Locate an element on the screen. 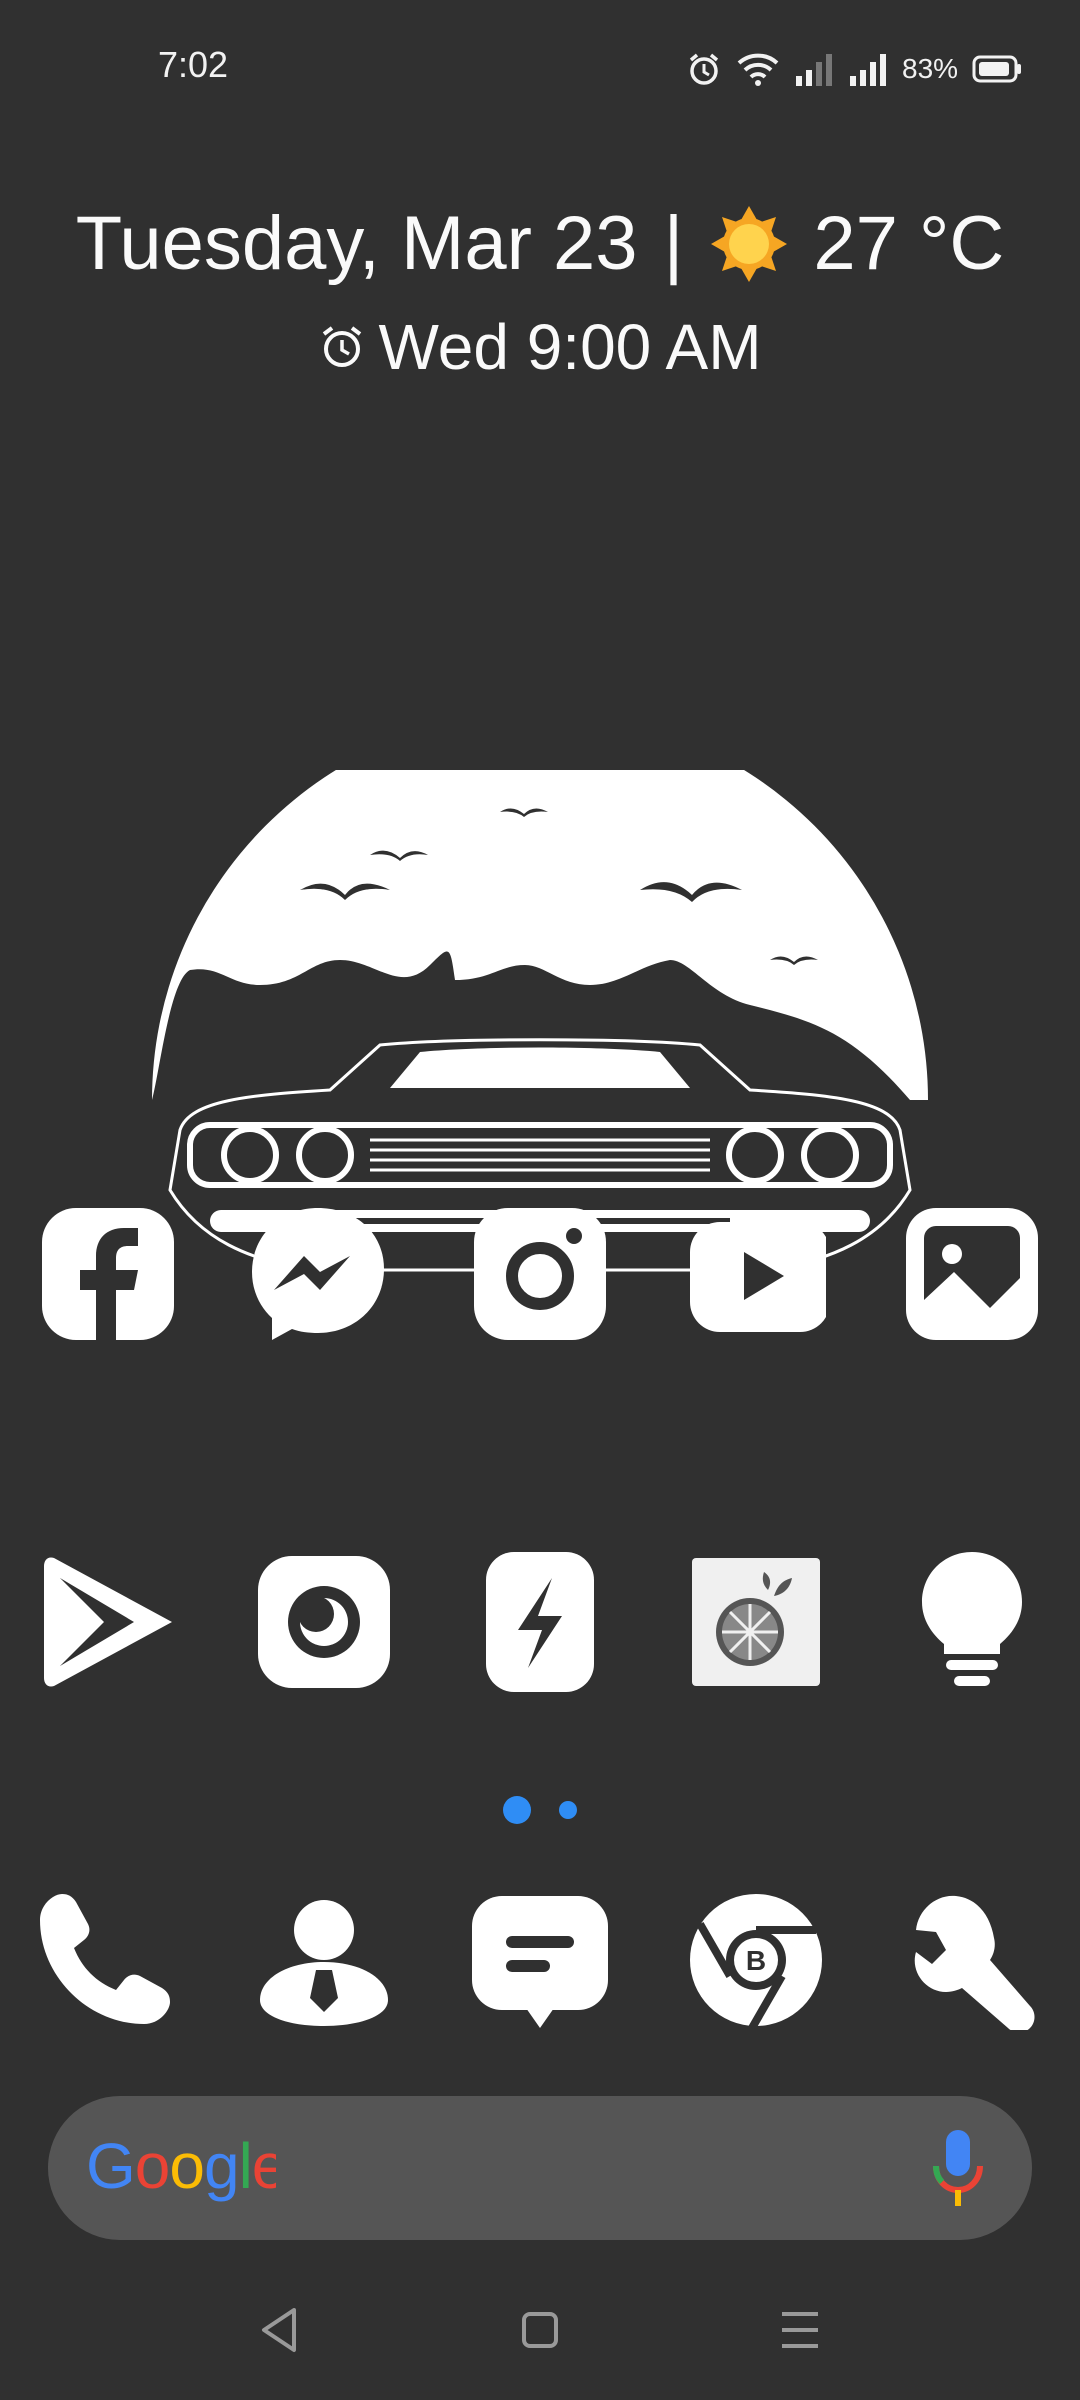 The height and width of the screenshot is (2400, 1080). status-icons: 83% is located at coordinates (854, 69).